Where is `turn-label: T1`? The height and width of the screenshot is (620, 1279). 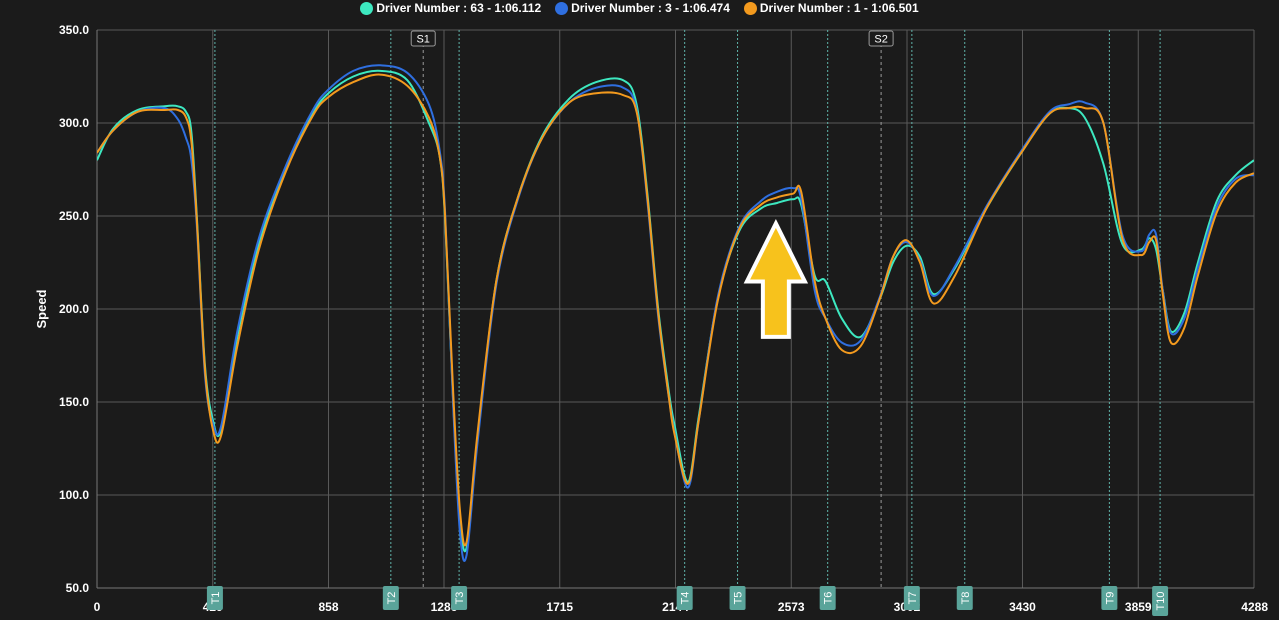 turn-label: T1 is located at coordinates (216, 598).